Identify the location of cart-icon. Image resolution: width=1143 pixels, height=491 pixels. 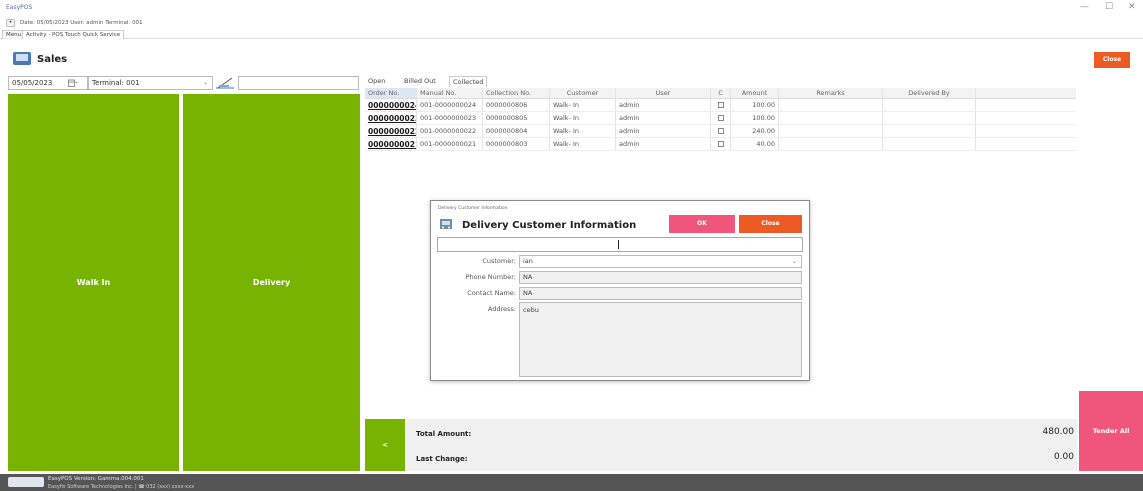
(446, 224).